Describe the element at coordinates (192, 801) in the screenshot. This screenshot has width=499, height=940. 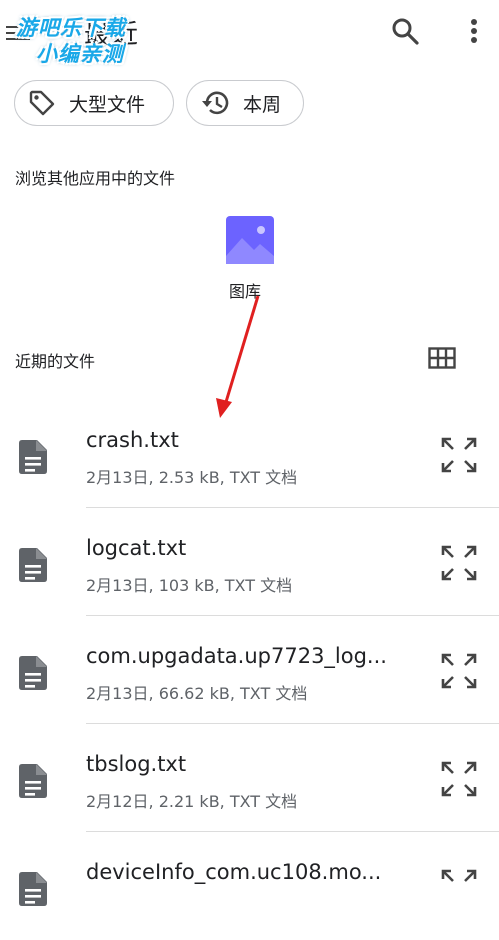
I see `file-meta: 2月12日, 2.21 kB, TXT 文档` at that location.